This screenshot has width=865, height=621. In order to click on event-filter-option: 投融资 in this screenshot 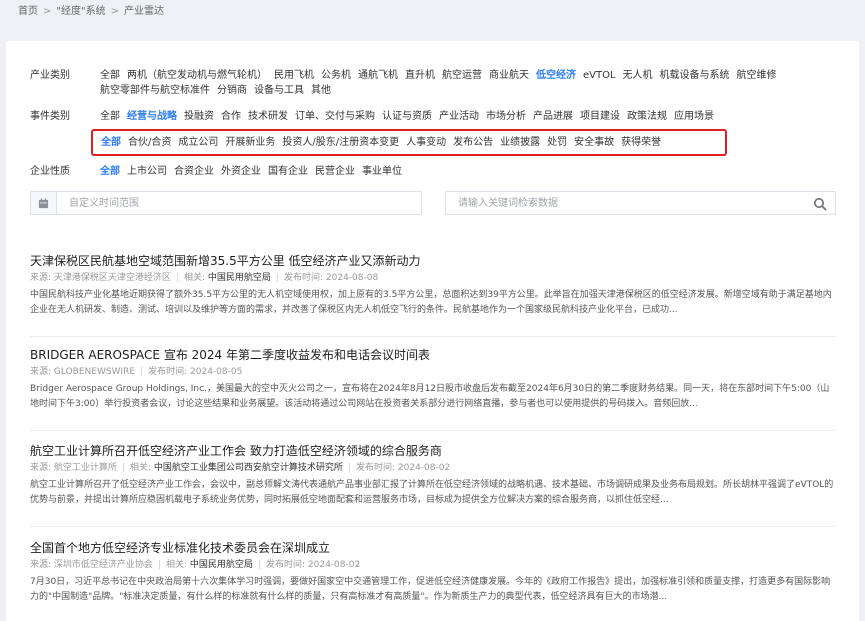, I will do `click(199, 116)`.